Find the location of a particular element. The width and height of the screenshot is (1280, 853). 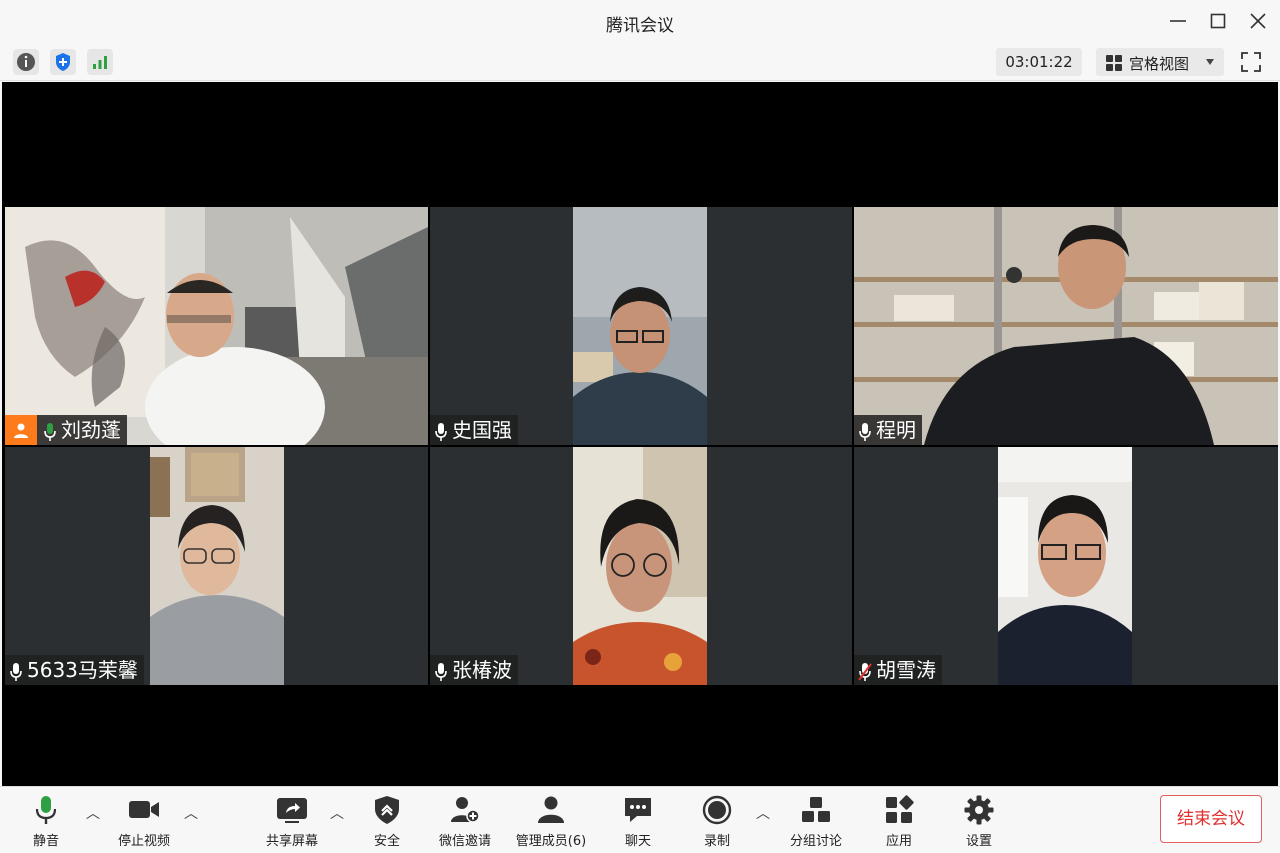

mute-button: 静音 is located at coordinates (46, 821).